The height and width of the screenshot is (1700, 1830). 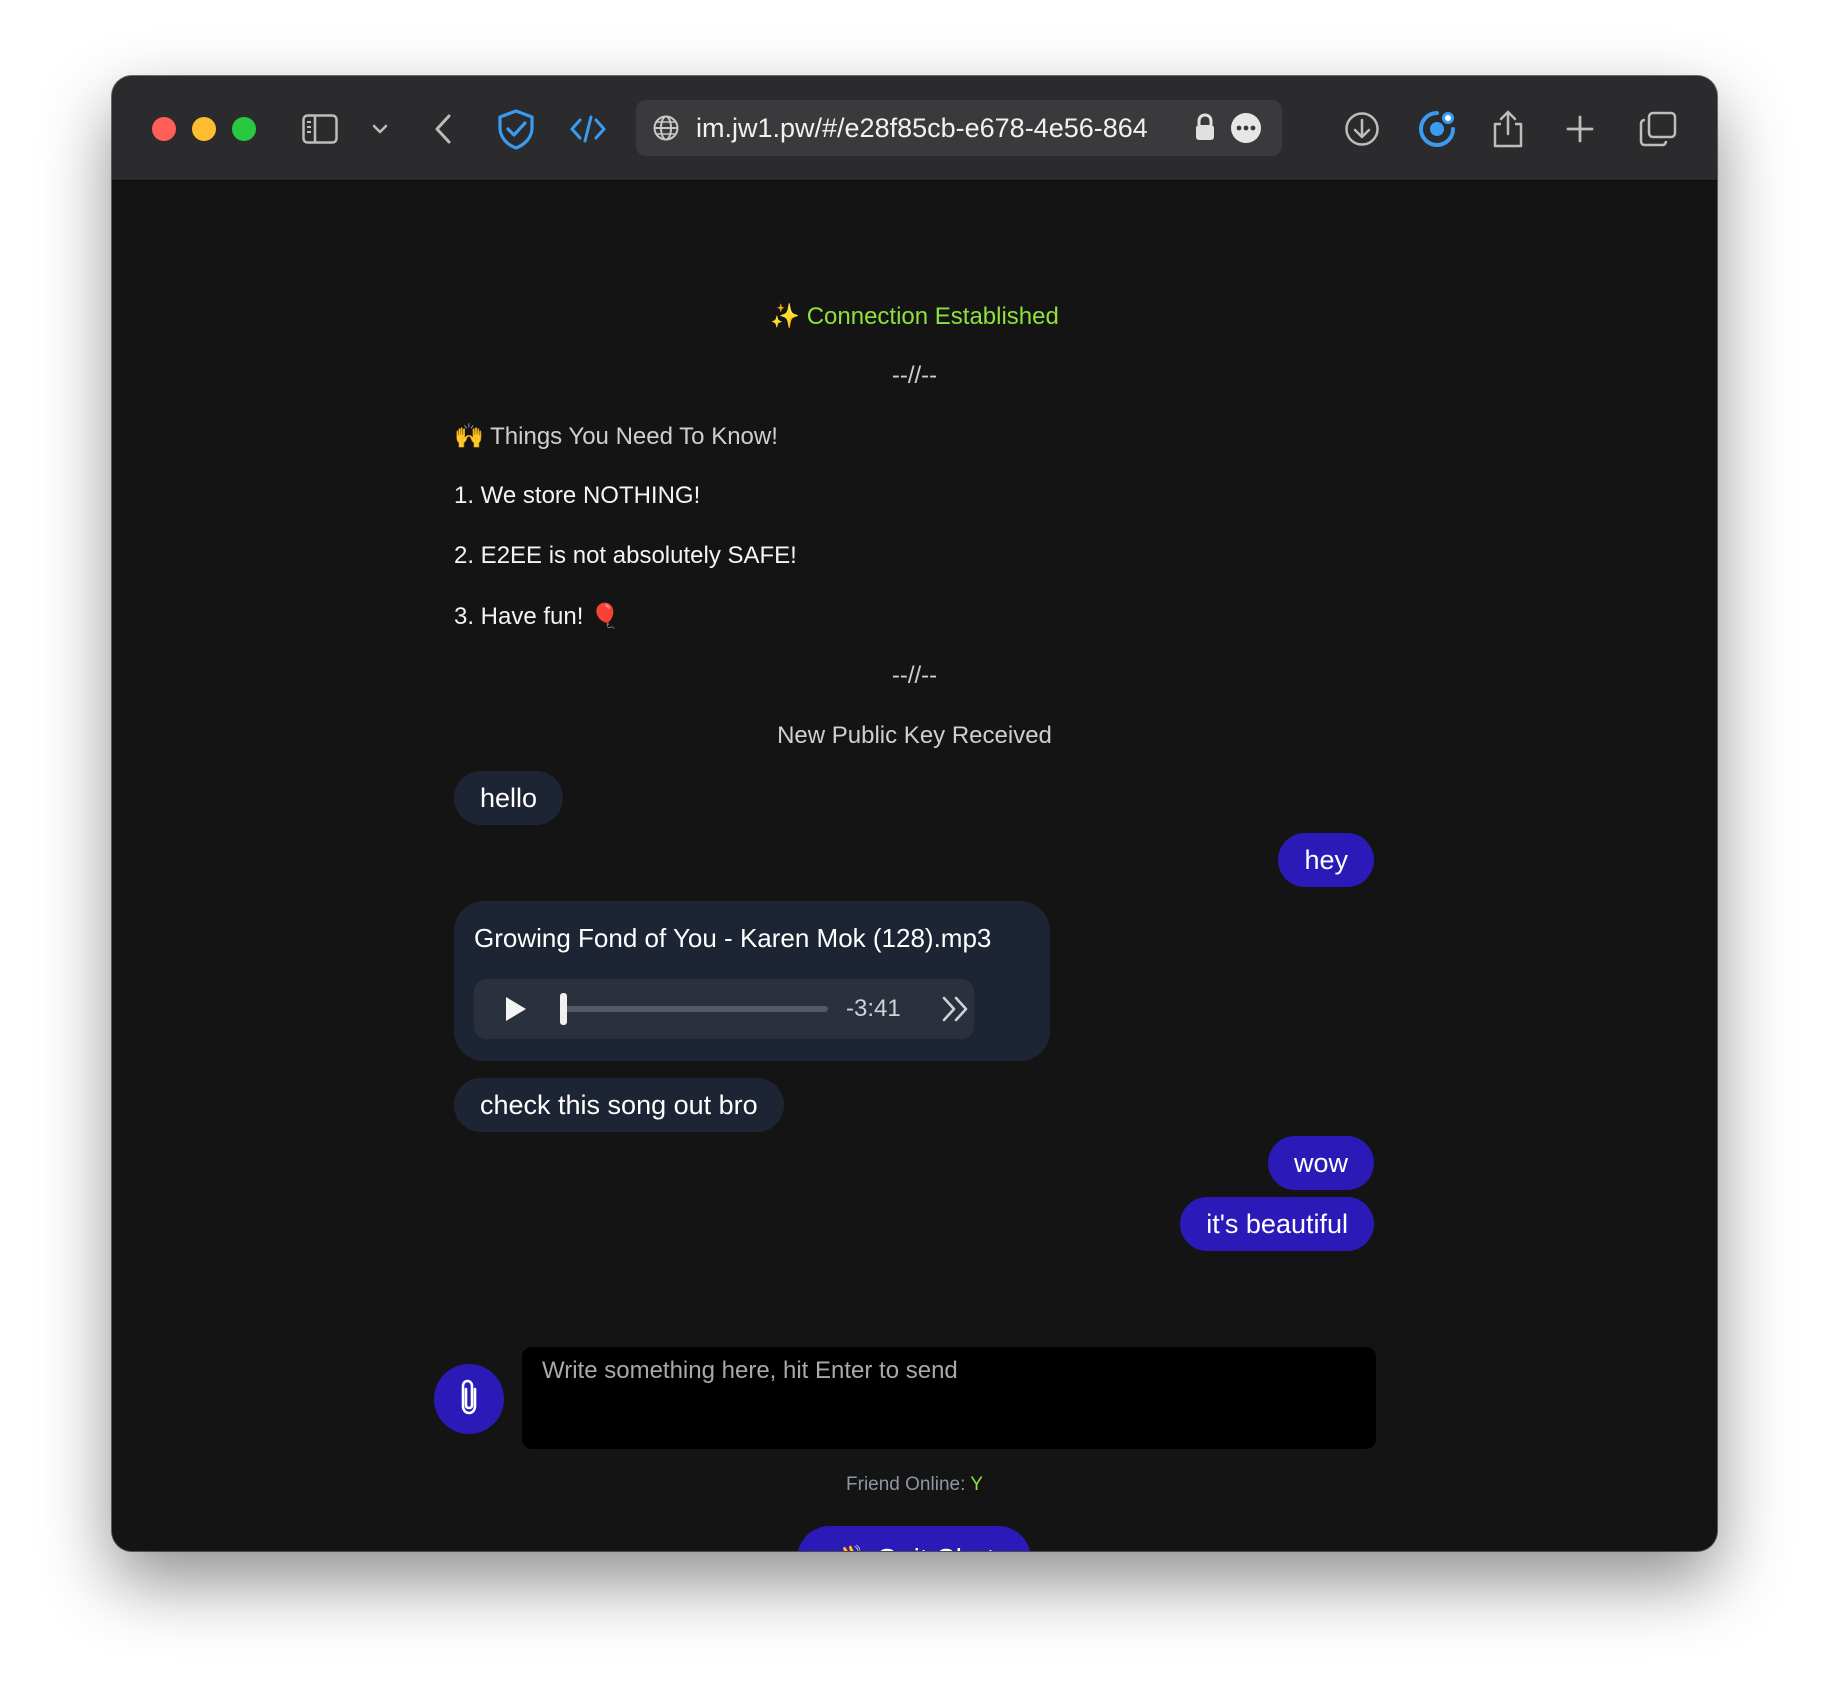 I want to click on url-text: im.jw1.pw/#/e28f85cb-e678-4e56-864, so click(x=922, y=128).